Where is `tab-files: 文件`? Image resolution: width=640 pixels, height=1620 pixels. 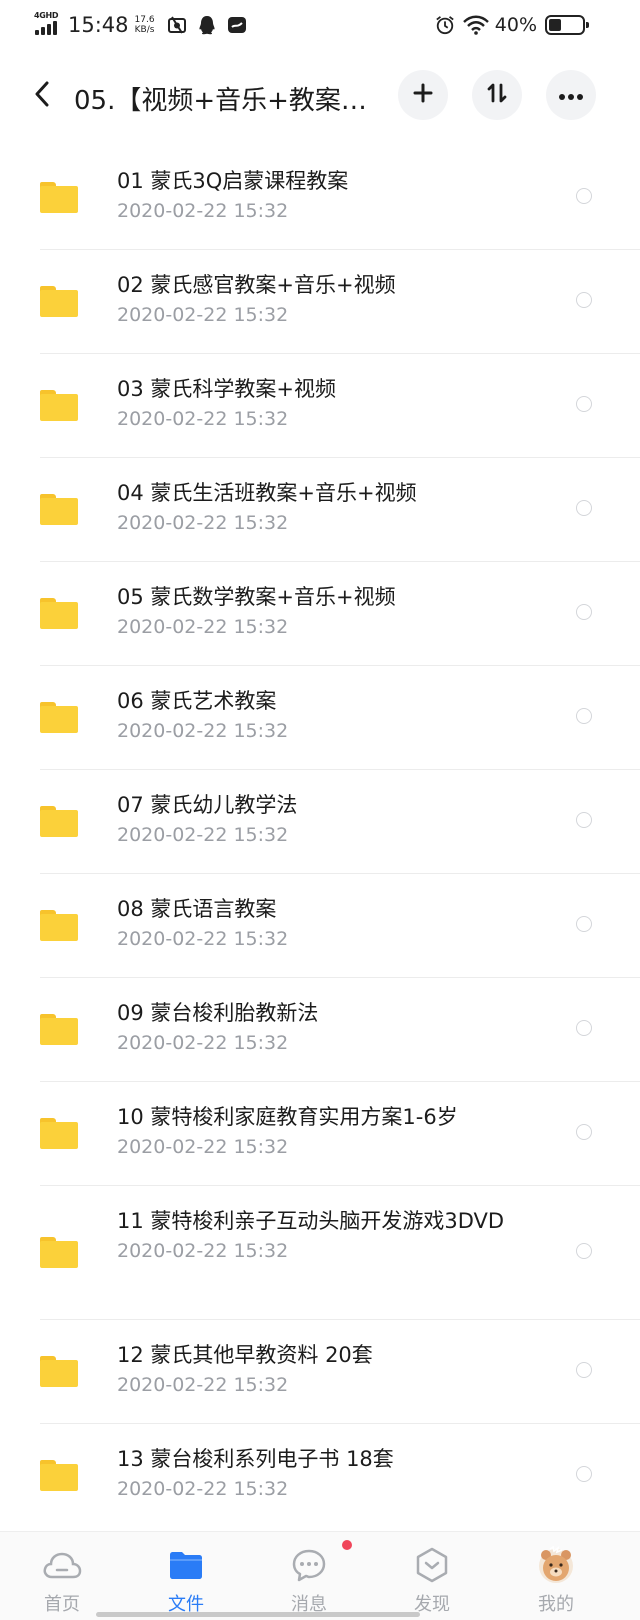
tab-files: 文件 is located at coordinates (186, 1576).